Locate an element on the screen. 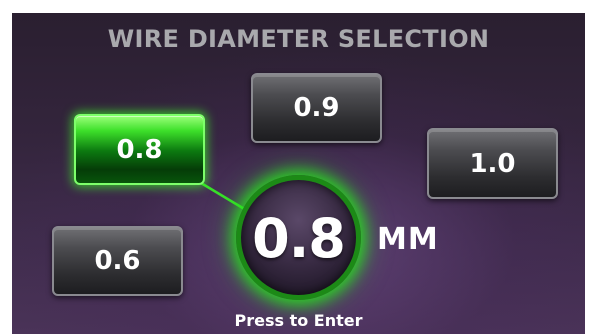  screen-title: WIRE DIAMETER SELECTION is located at coordinates (298, 39).